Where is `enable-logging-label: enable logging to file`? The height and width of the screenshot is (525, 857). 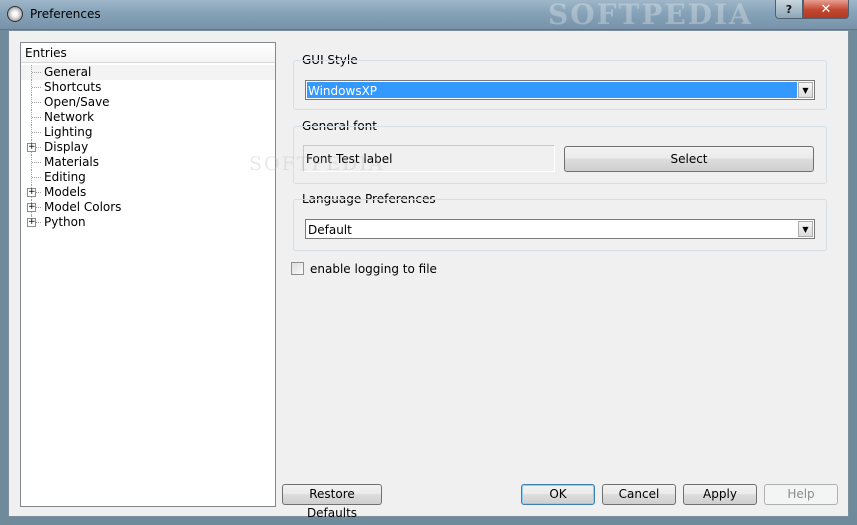 enable-logging-label: enable logging to file is located at coordinates (373, 269).